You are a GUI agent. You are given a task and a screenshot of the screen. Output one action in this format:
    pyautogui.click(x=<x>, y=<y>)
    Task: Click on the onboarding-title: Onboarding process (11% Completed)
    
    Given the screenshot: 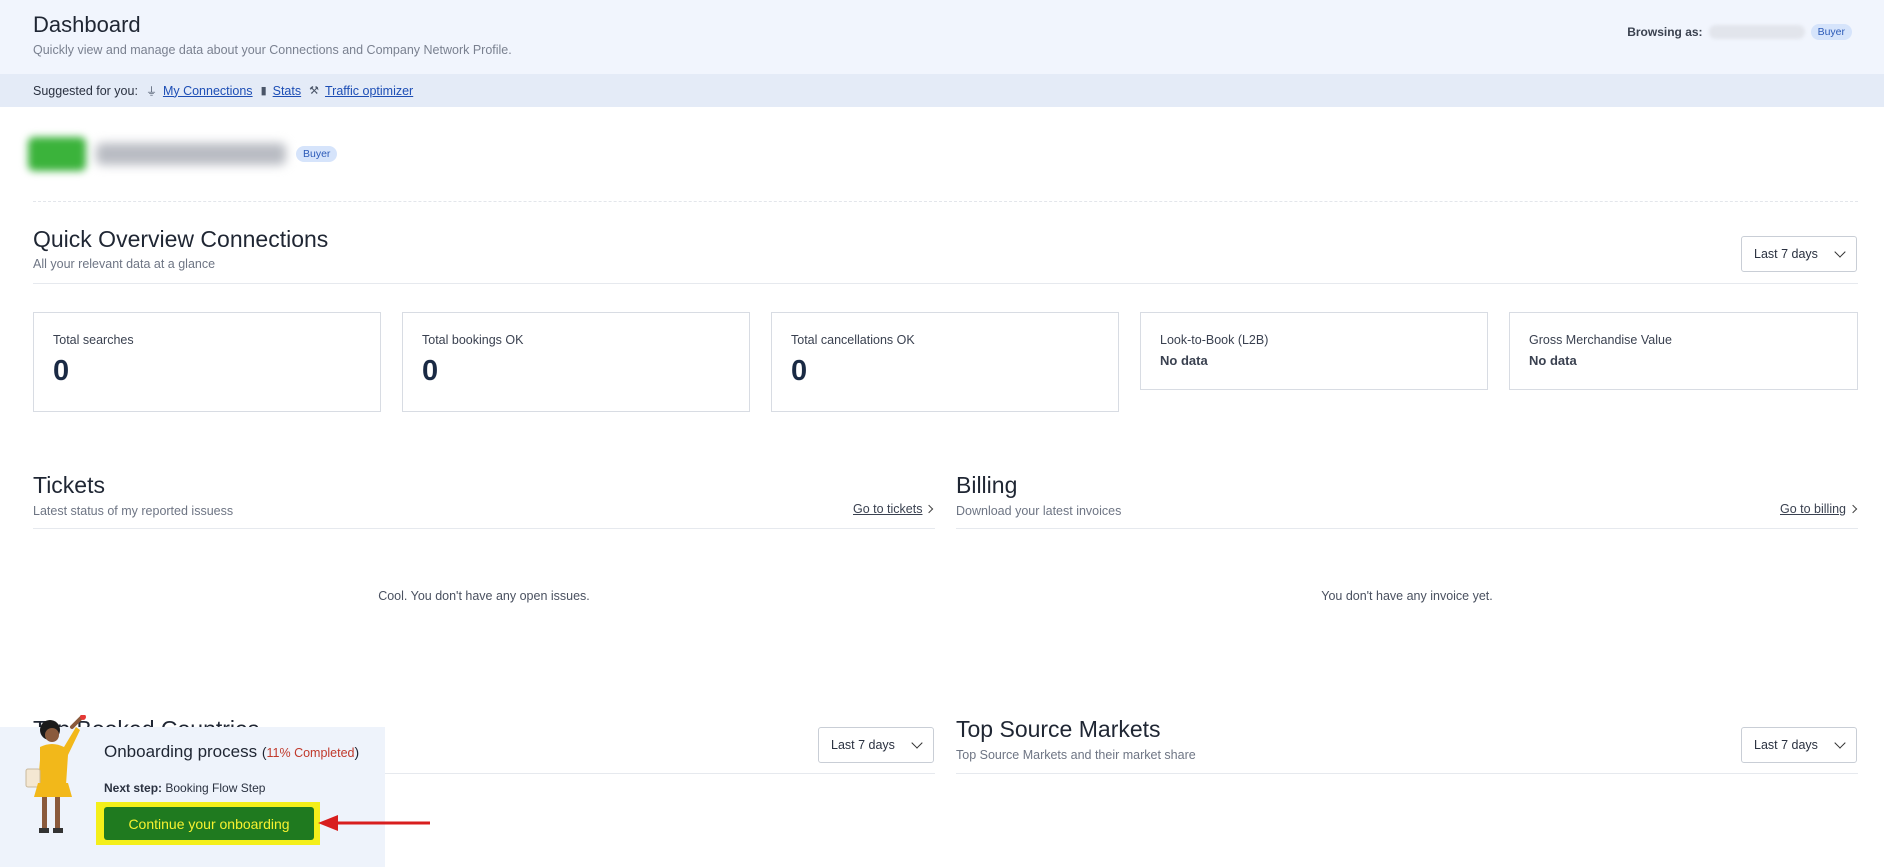 What is the action you would take?
    pyautogui.click(x=231, y=752)
    